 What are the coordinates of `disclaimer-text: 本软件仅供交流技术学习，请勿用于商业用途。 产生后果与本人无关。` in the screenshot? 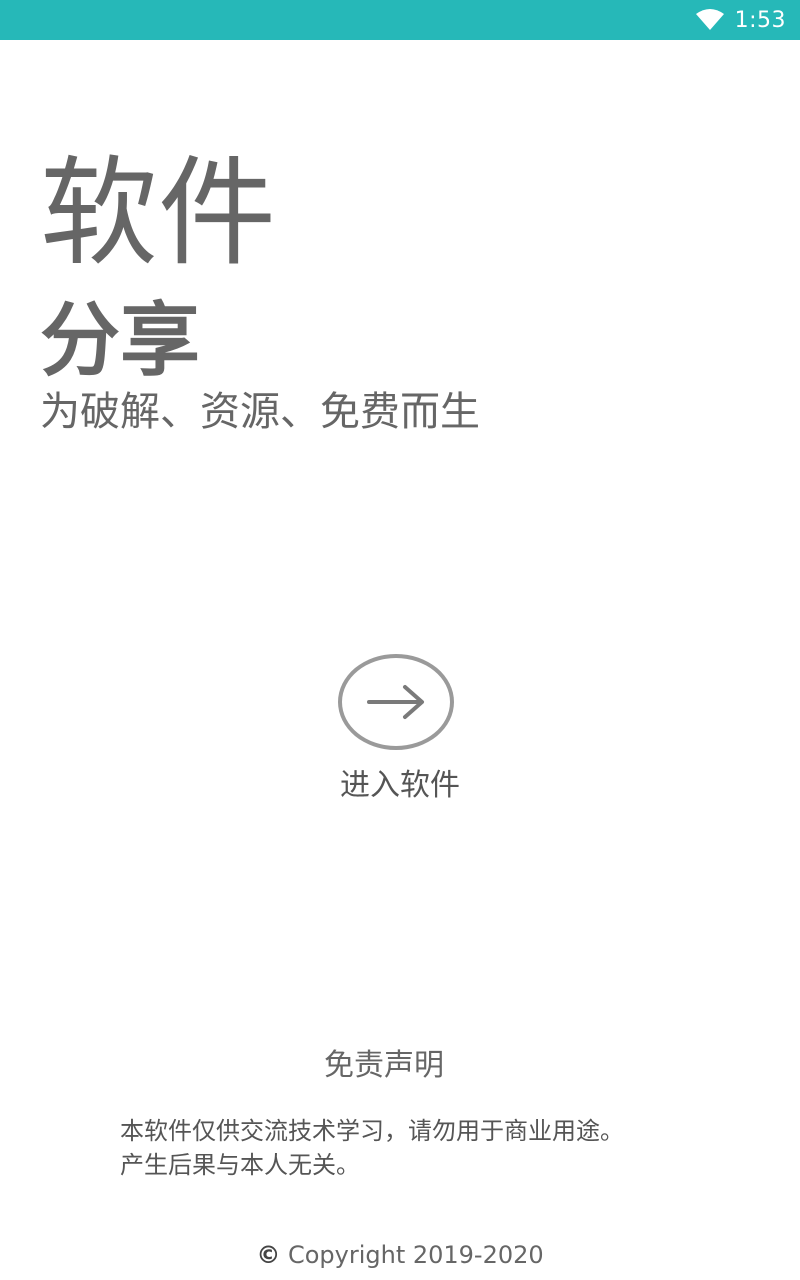 It's located at (430, 1148).